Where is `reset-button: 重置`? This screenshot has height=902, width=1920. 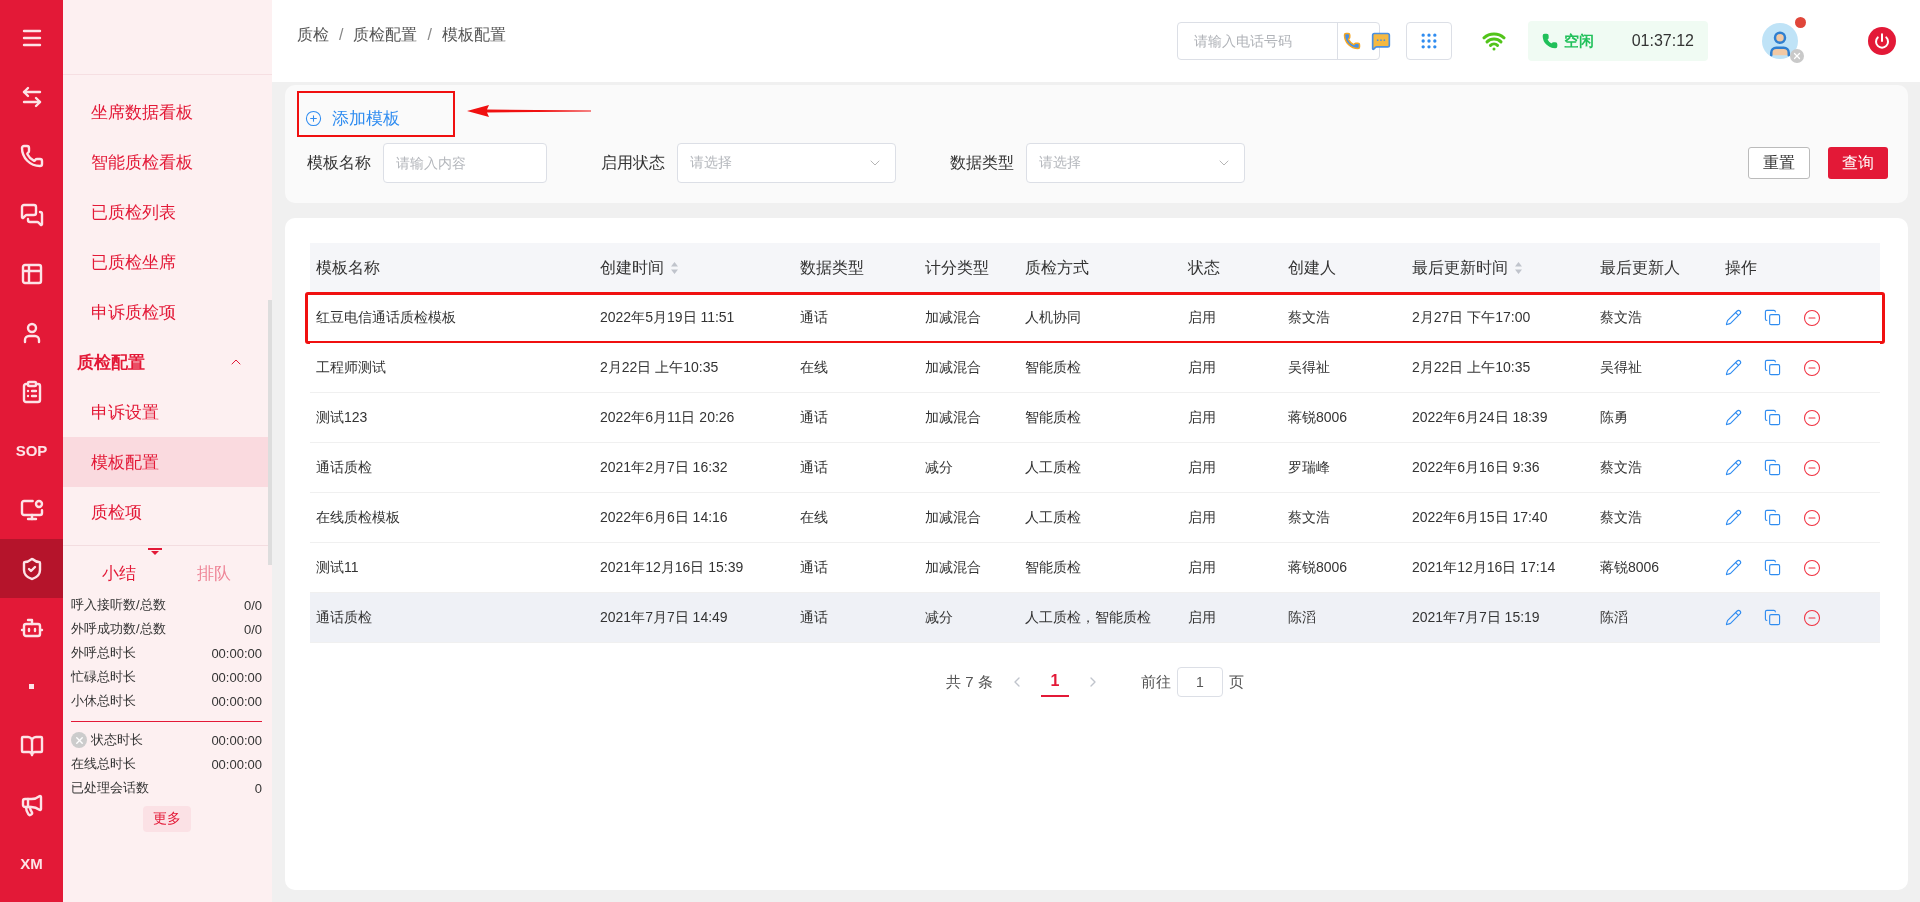
reset-button: 重置 is located at coordinates (1779, 163).